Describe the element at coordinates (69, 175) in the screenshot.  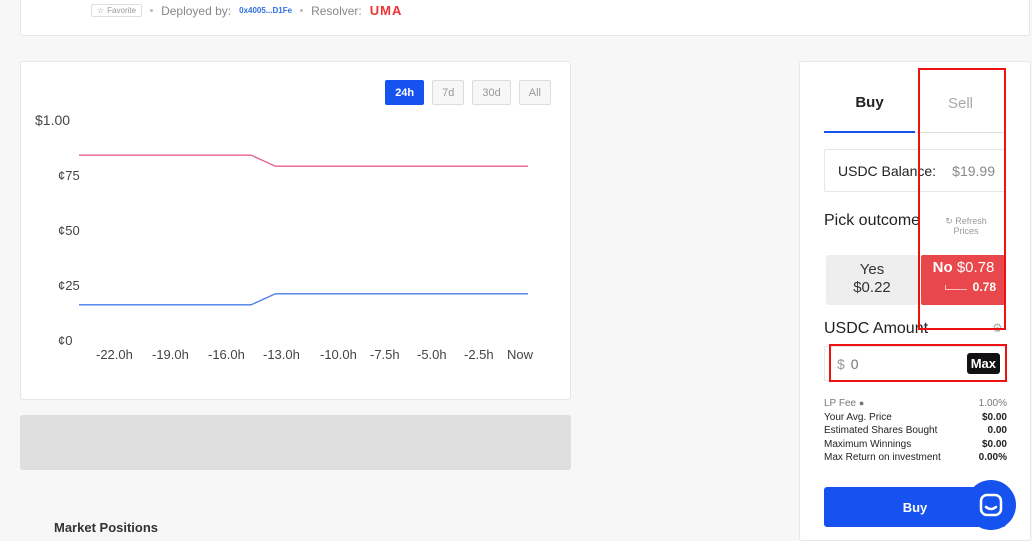
I see `y-tick-label: ¢75` at that location.